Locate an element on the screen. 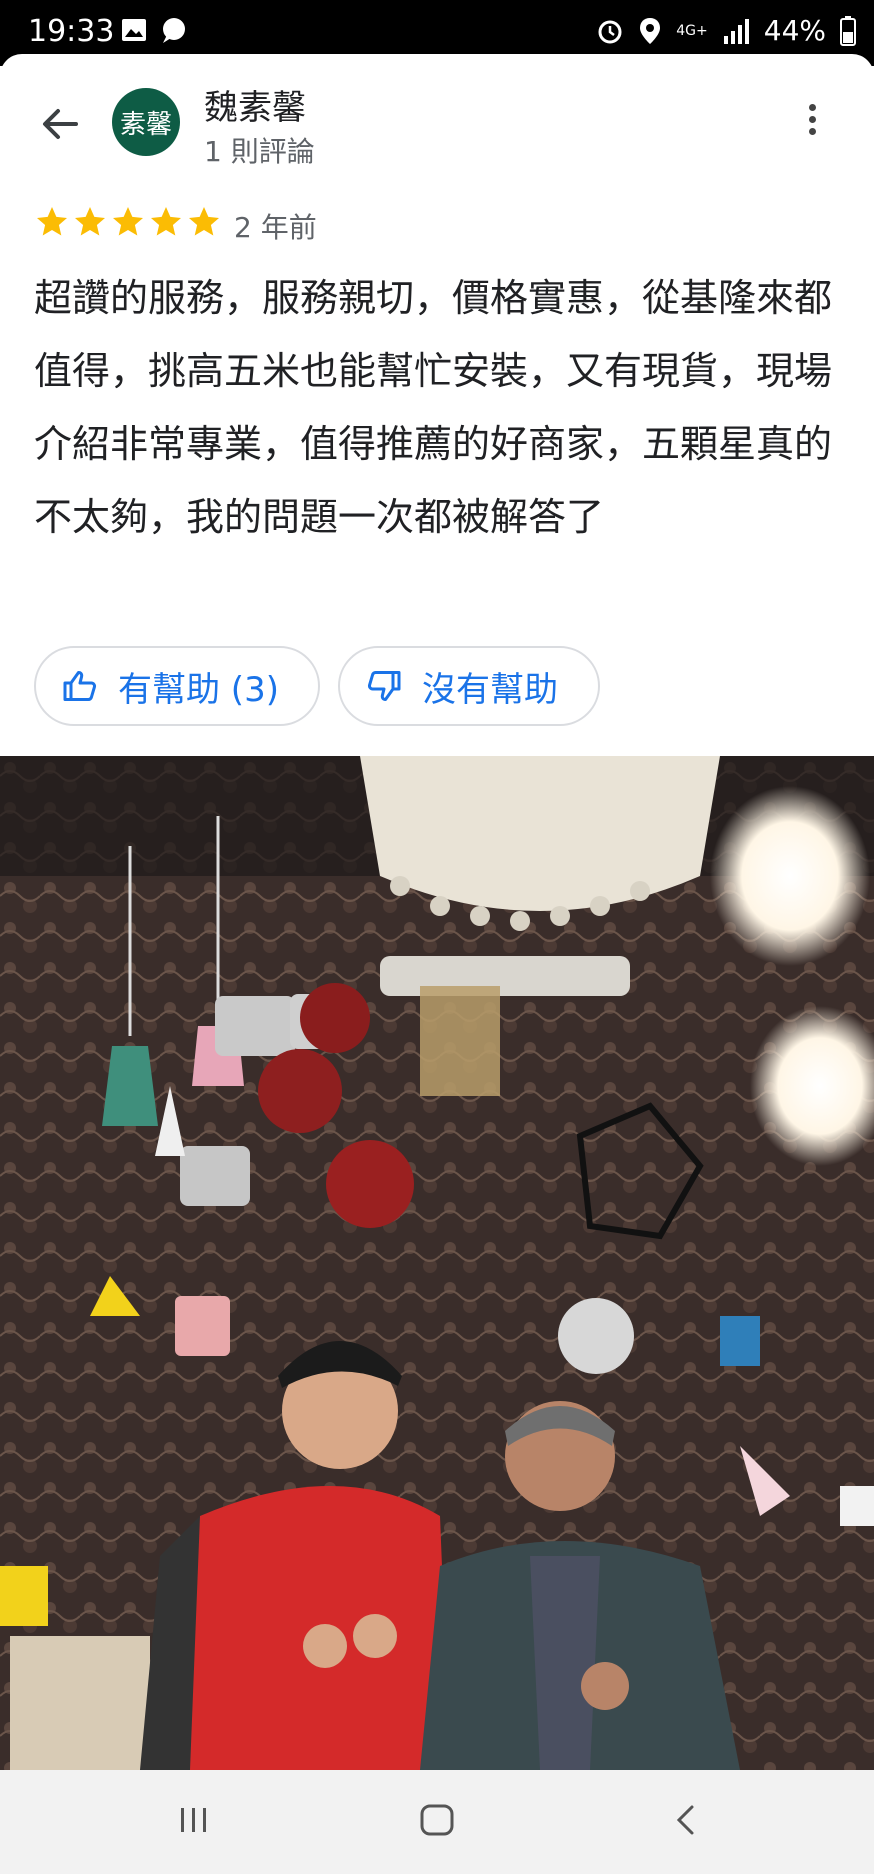 Image resolution: width=874 pixels, height=1874 pixels. reviewer-name: 魏素馨 is located at coordinates (255, 104).